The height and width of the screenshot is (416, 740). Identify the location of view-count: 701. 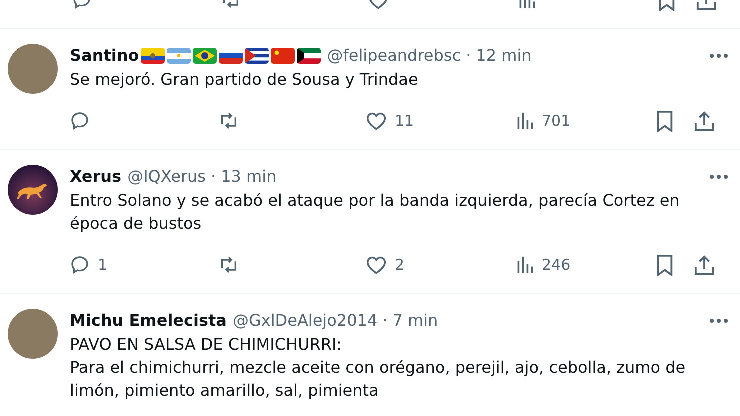
(556, 121).